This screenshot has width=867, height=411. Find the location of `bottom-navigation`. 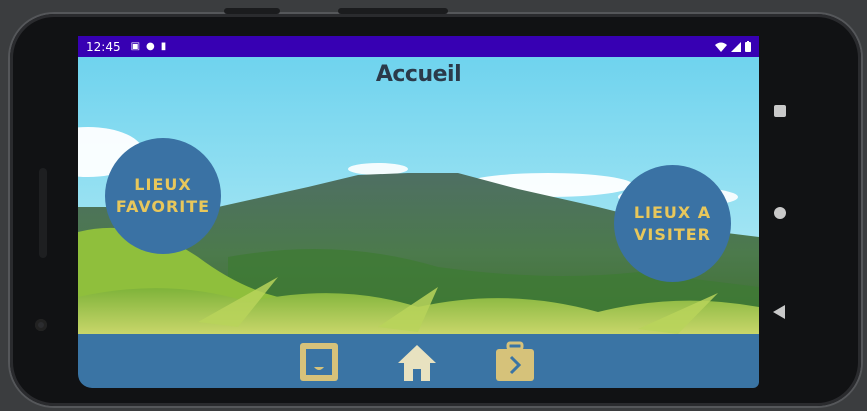

bottom-navigation is located at coordinates (418, 361).